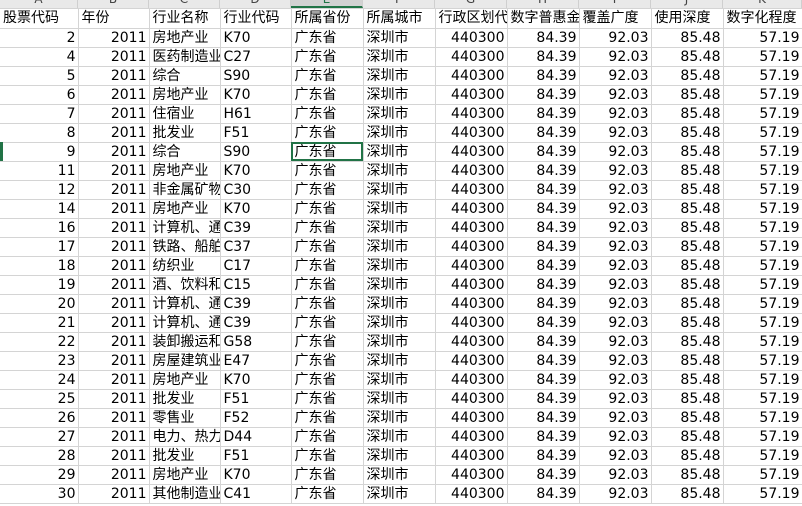  What do you see at coordinates (256, 494) in the screenshot?
I see `cell-industry-code: C41` at bounding box center [256, 494].